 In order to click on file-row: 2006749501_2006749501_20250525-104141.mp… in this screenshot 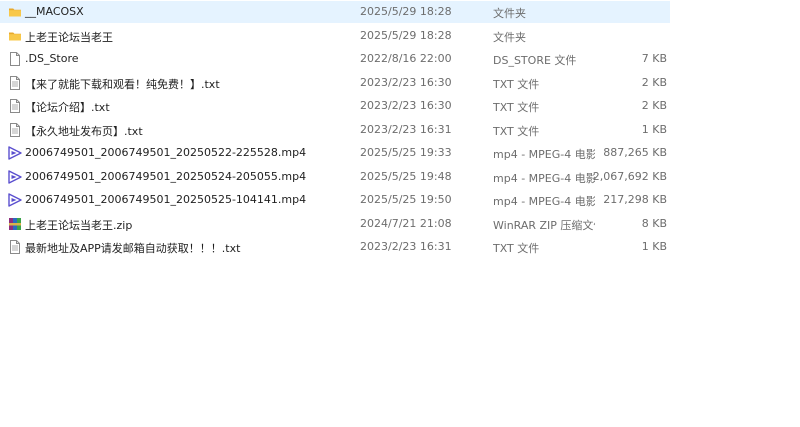, I will do `click(400, 201)`.